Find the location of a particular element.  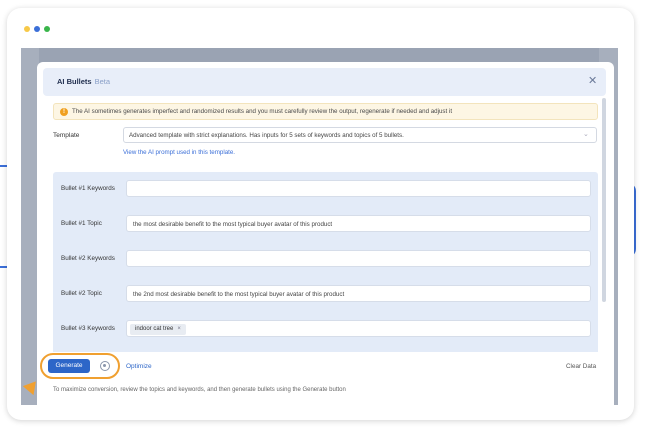

bullet-3-keywords-input: indoor cat tree × is located at coordinates (358, 328).